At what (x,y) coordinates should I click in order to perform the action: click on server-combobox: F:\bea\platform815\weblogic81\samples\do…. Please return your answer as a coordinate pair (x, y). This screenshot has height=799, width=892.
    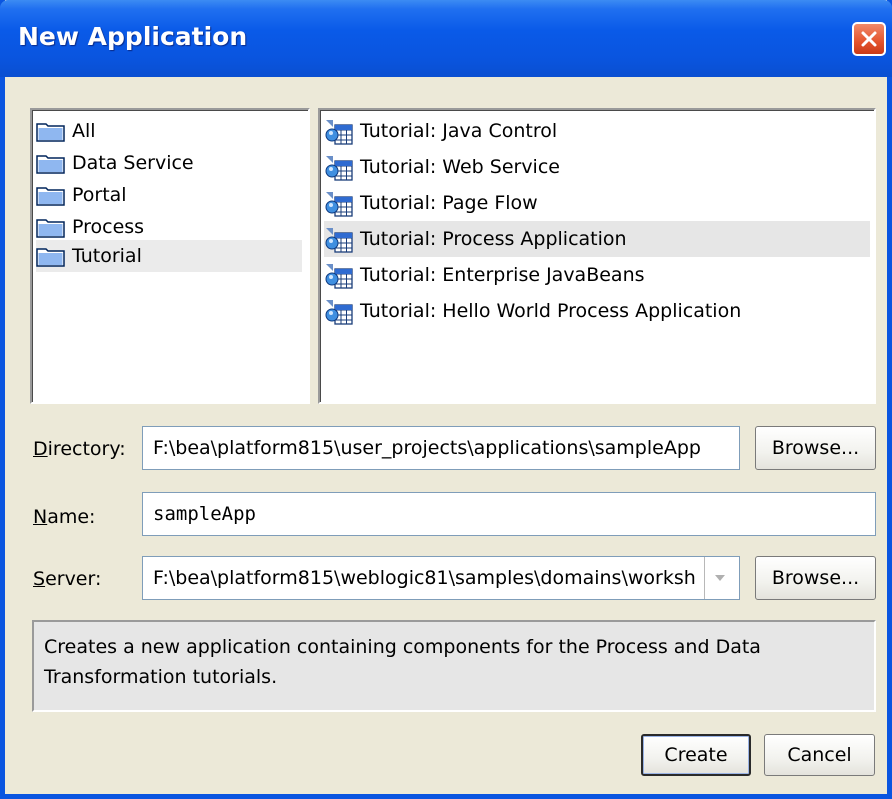
    Looking at the image, I should click on (441, 578).